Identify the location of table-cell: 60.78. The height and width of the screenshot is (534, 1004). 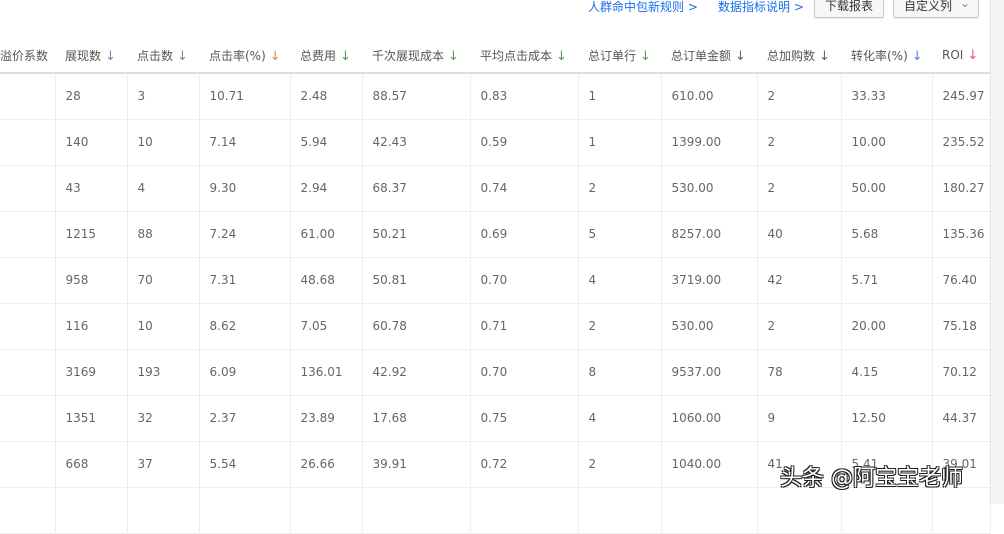
(416, 326).